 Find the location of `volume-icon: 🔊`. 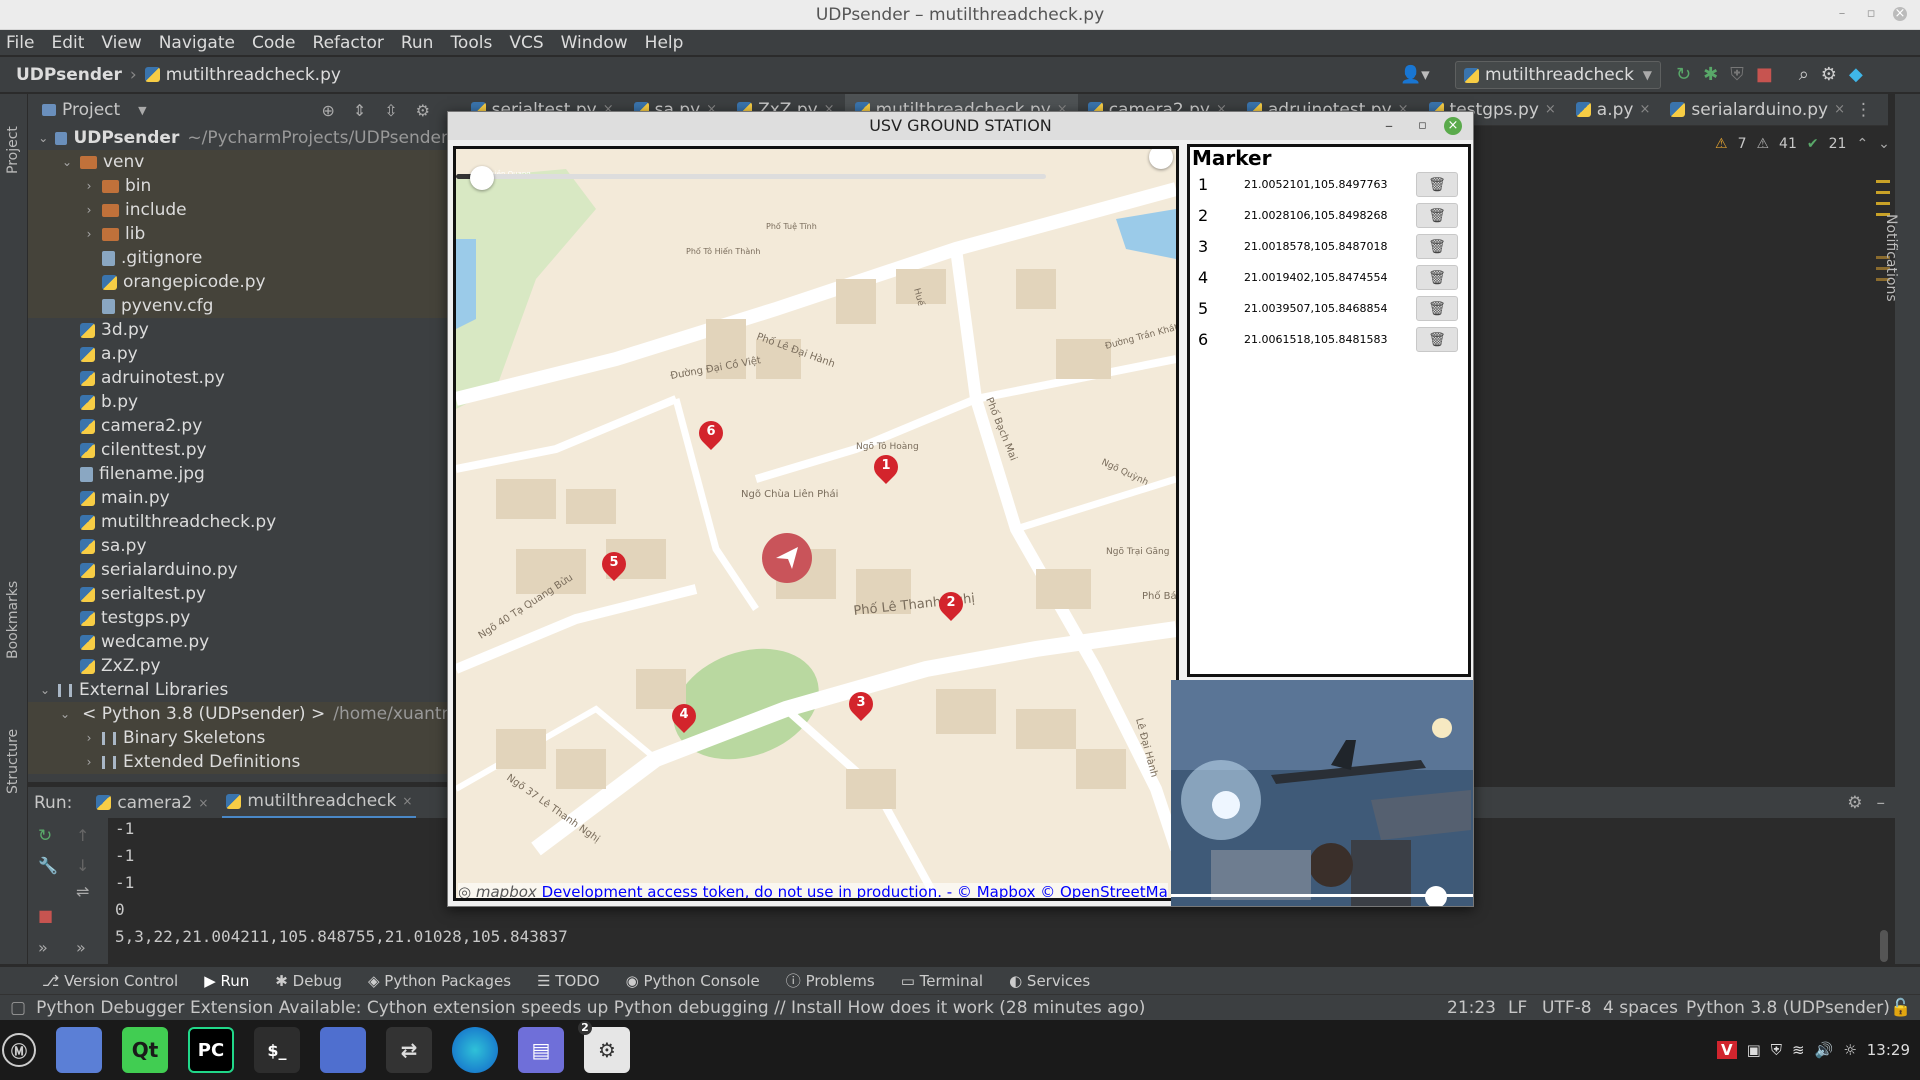

volume-icon: 🔊 is located at coordinates (1824, 1050).